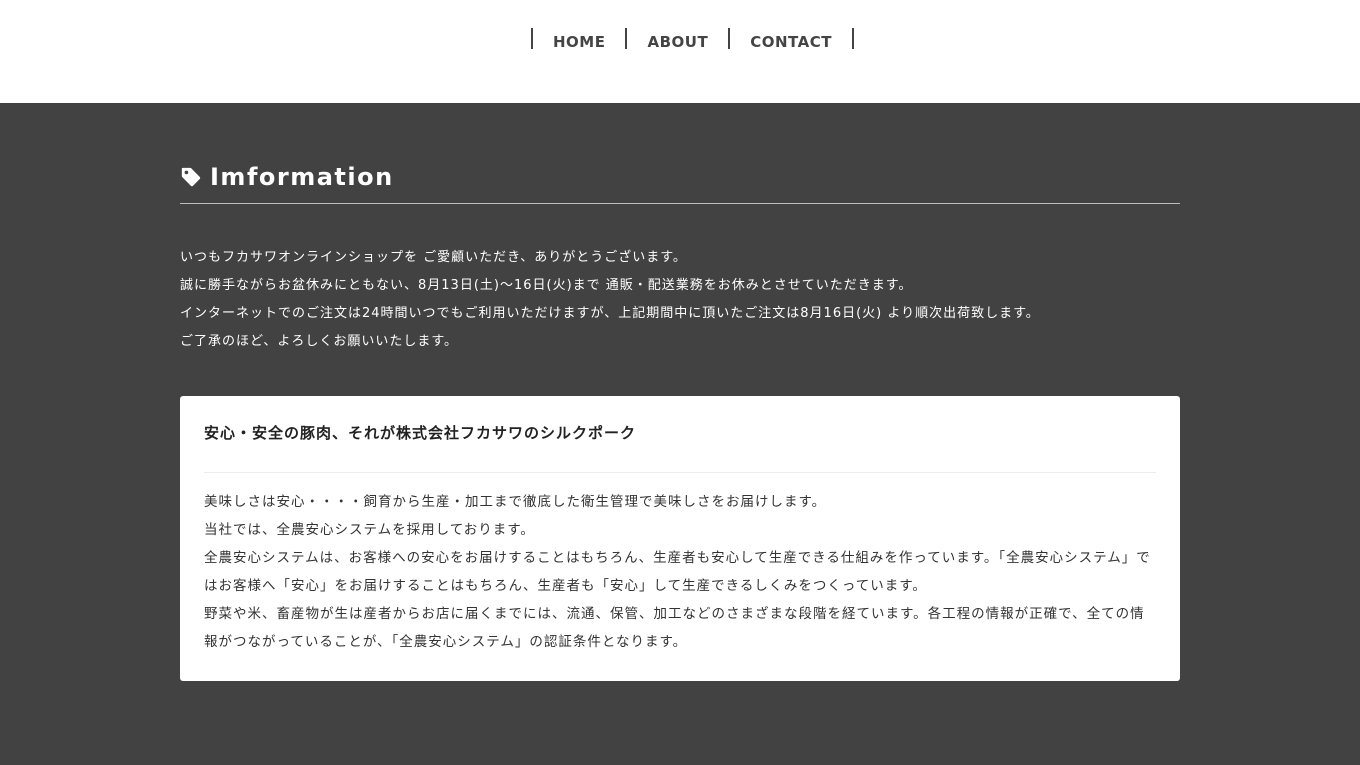 Image resolution: width=1360 pixels, height=765 pixels. Describe the element at coordinates (433, 257) in the screenshot. I see `notice-line: いつもフカサワオンラインショップを ご愛顧いただき、ありがとうございます。` at that location.